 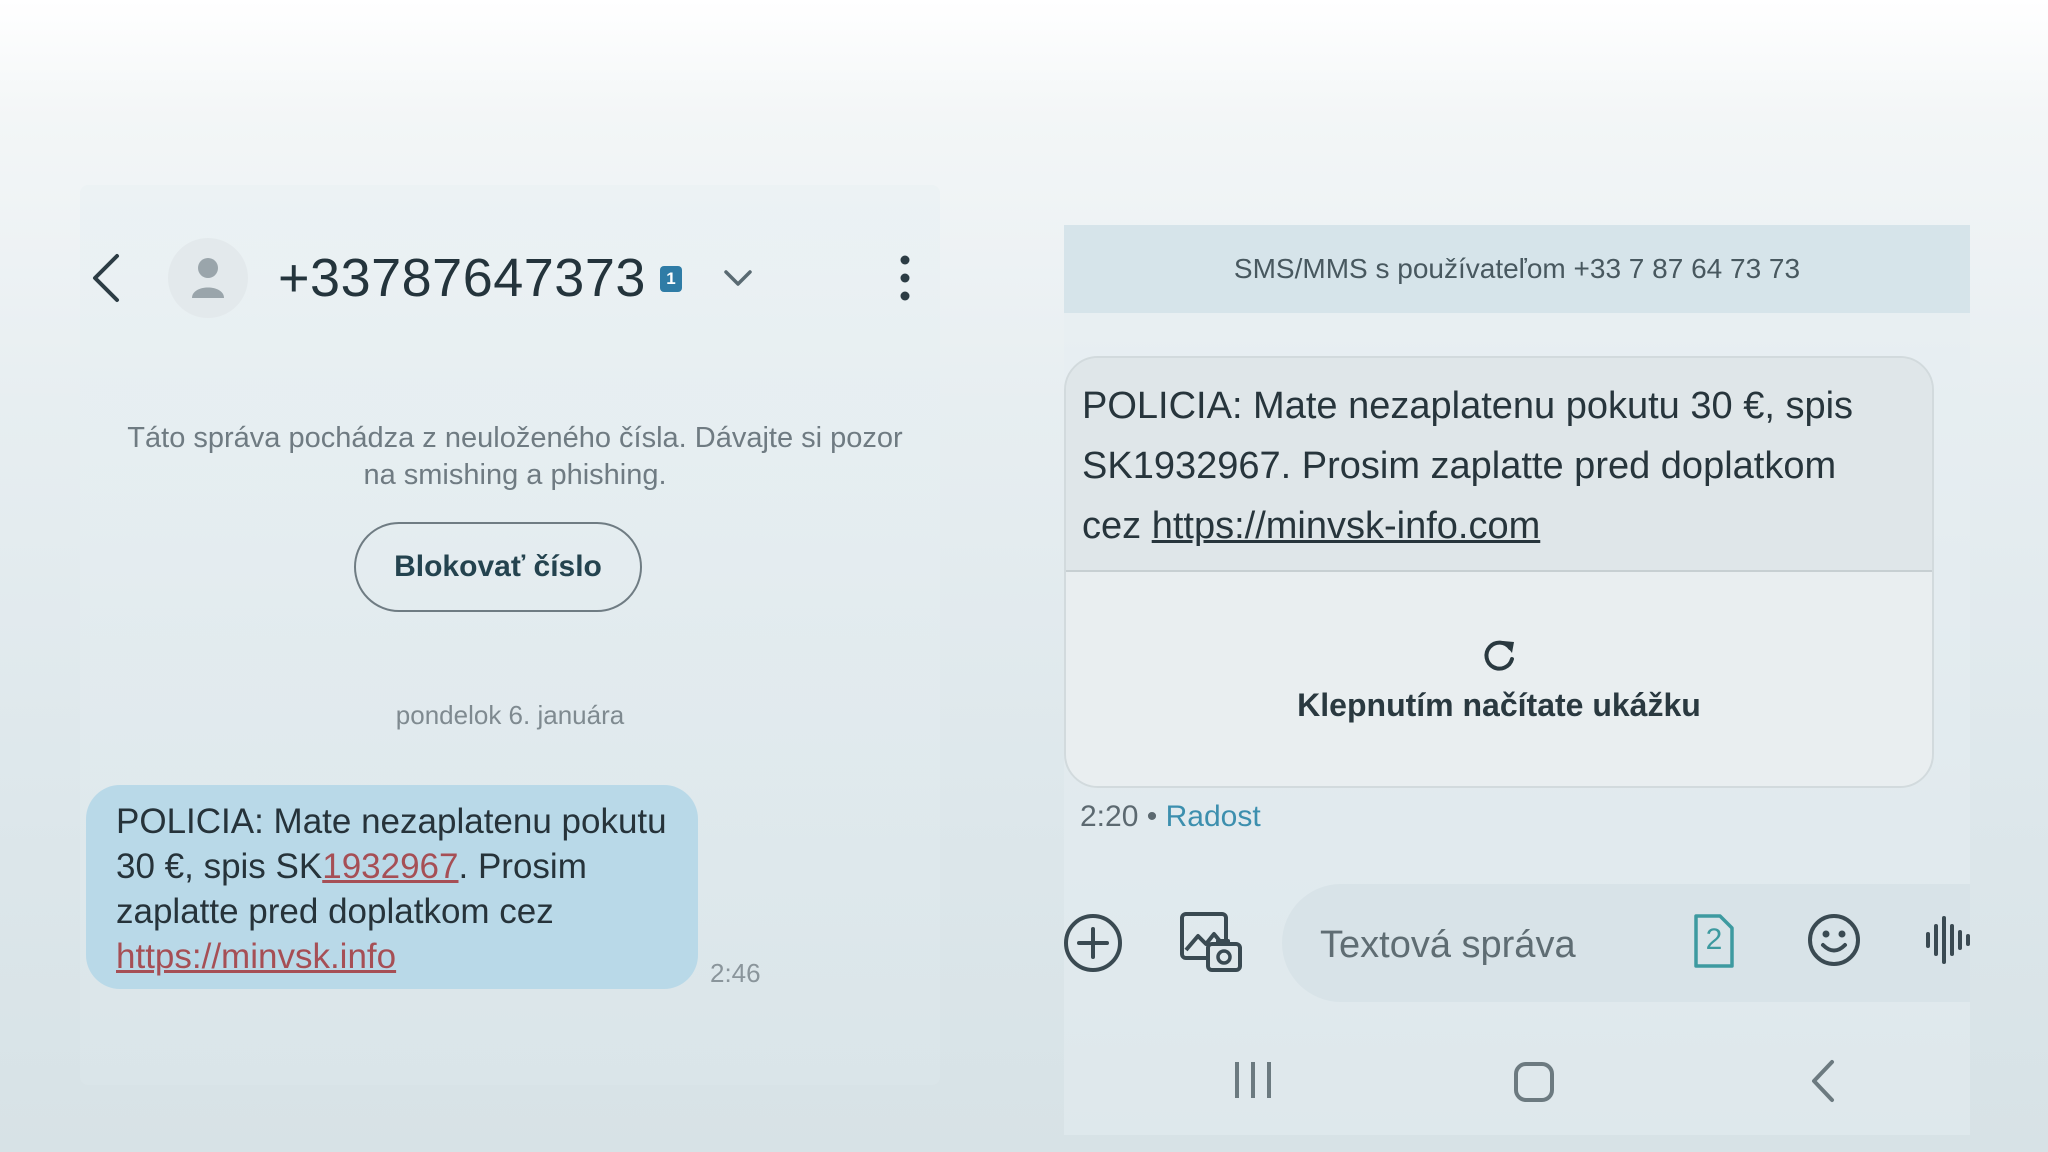 I want to click on refresh-icon, so click(x=1499, y=655).